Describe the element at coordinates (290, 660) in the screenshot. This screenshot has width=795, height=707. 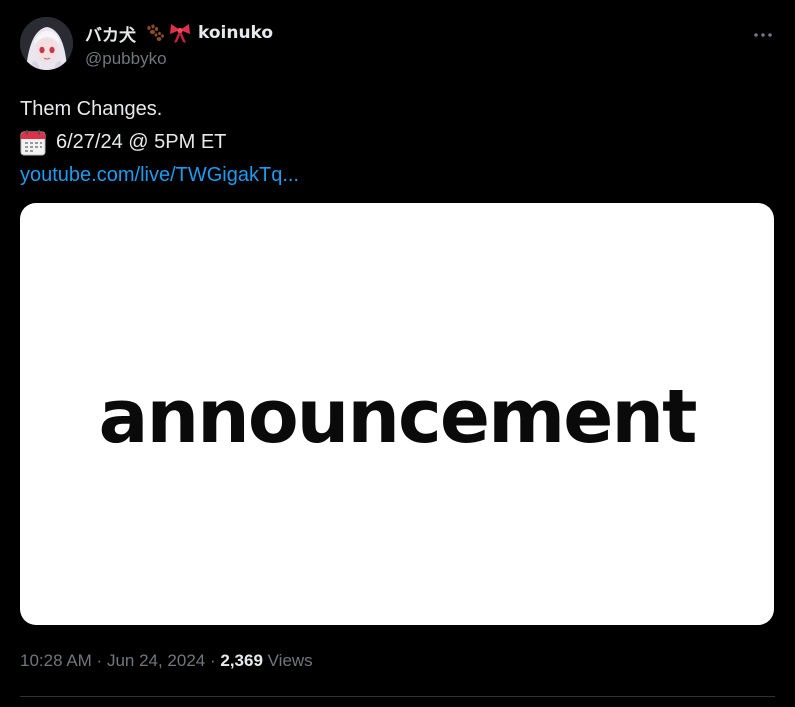
I see `views-label: Views` at that location.